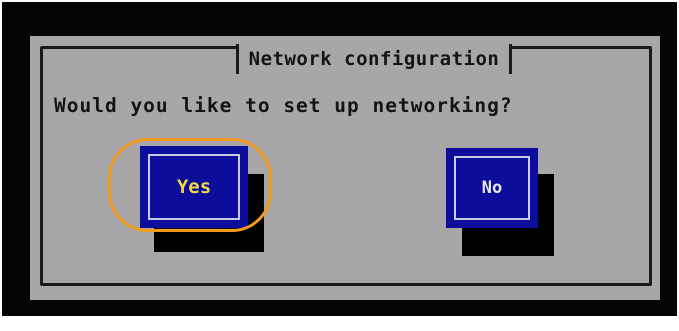 This screenshot has height=331, width=679. I want to click on no-button: No, so click(492, 188).